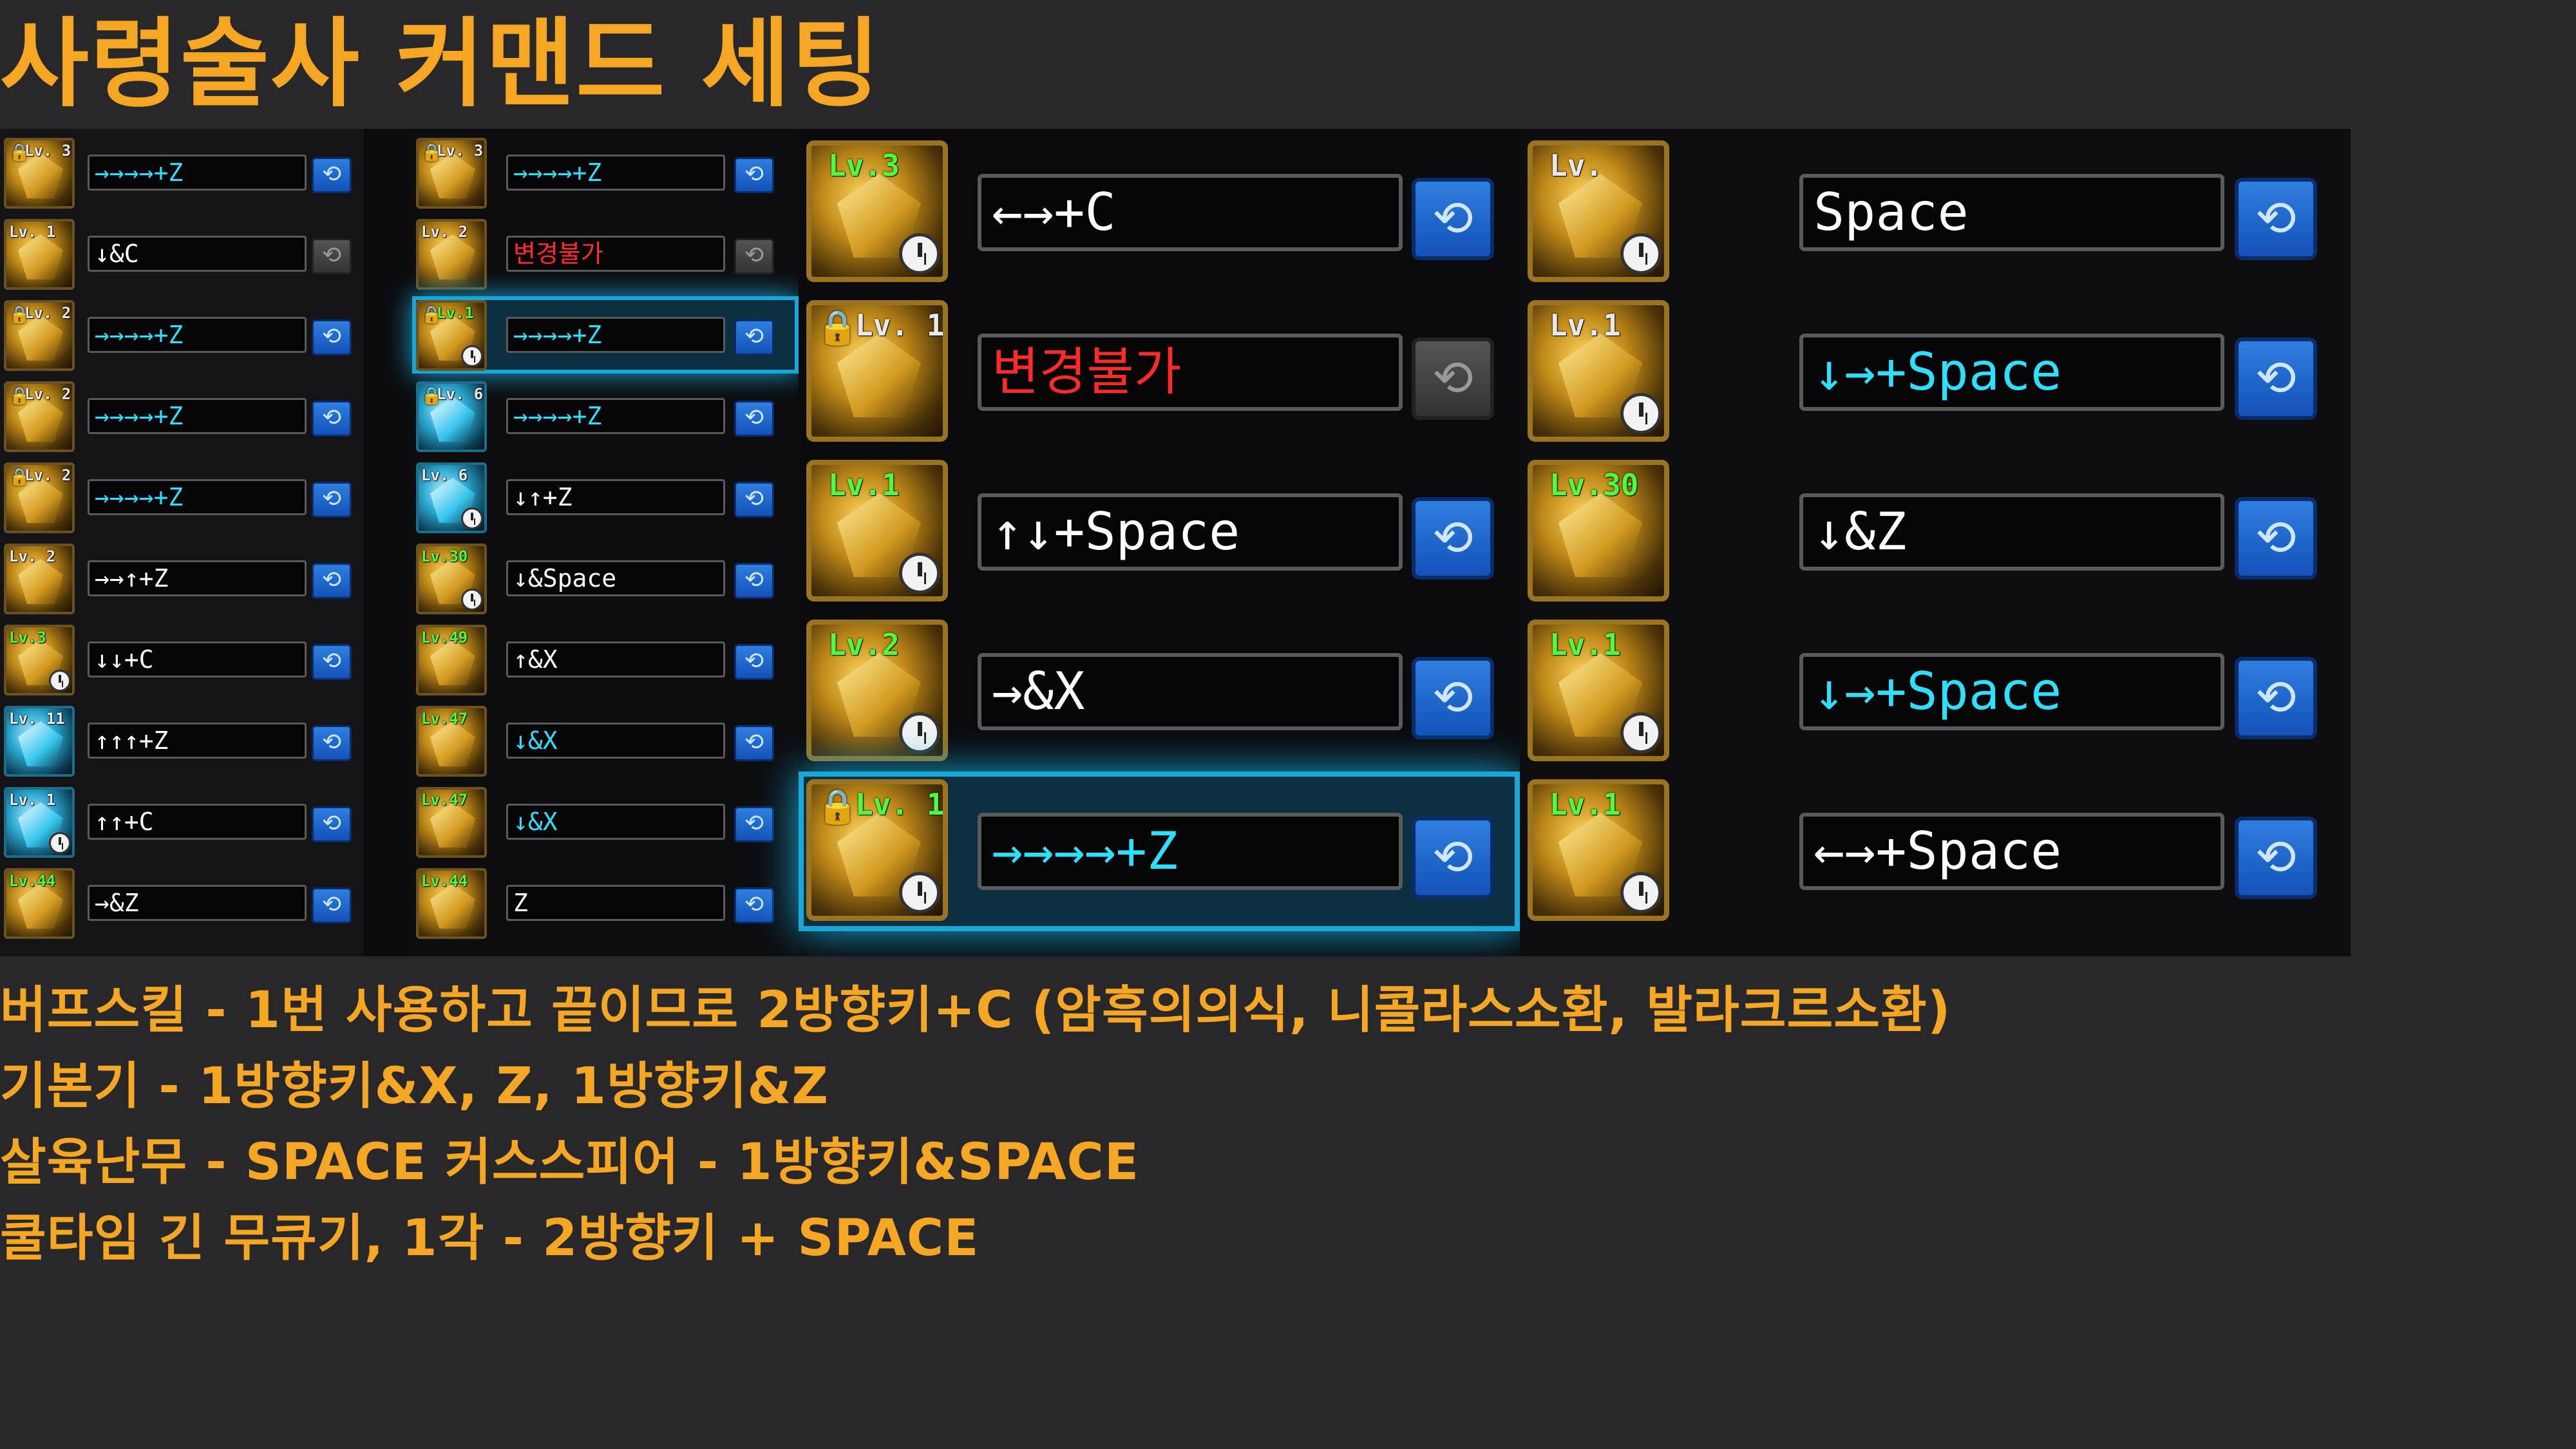 The image size is (2576, 1449). What do you see at coordinates (2012, 851) in the screenshot?
I see `command-field: ←→+Space` at bounding box center [2012, 851].